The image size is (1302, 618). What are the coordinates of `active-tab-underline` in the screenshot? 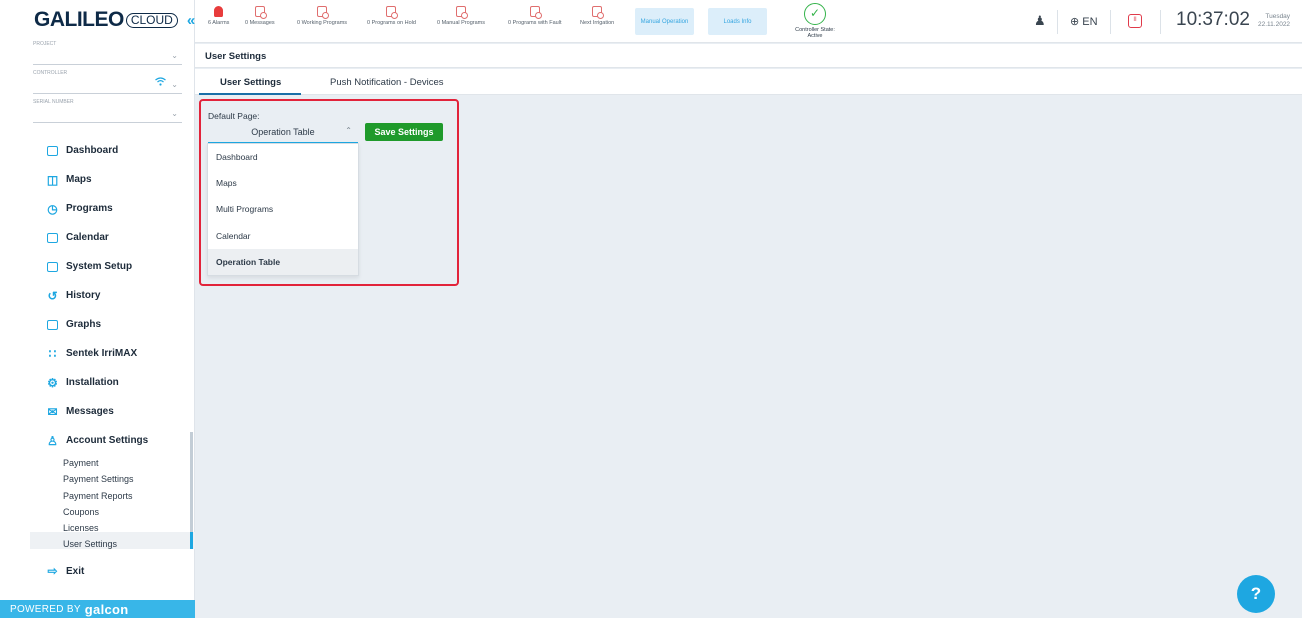 It's located at (250, 94).